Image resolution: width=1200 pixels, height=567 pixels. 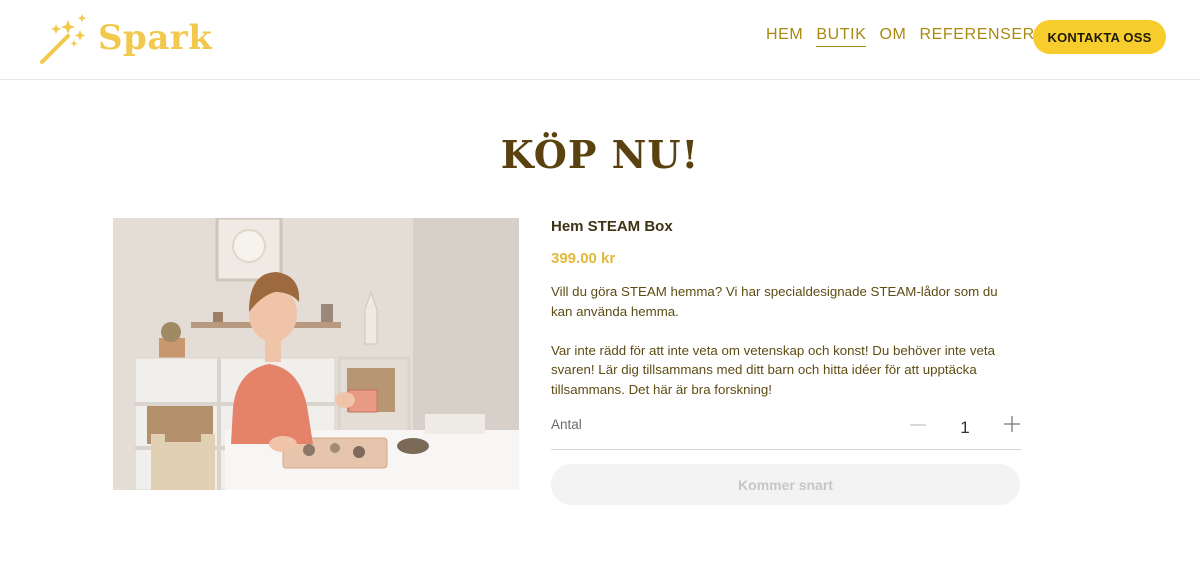 I want to click on coming-soon-button: Kommer snart, so click(x=785, y=484).